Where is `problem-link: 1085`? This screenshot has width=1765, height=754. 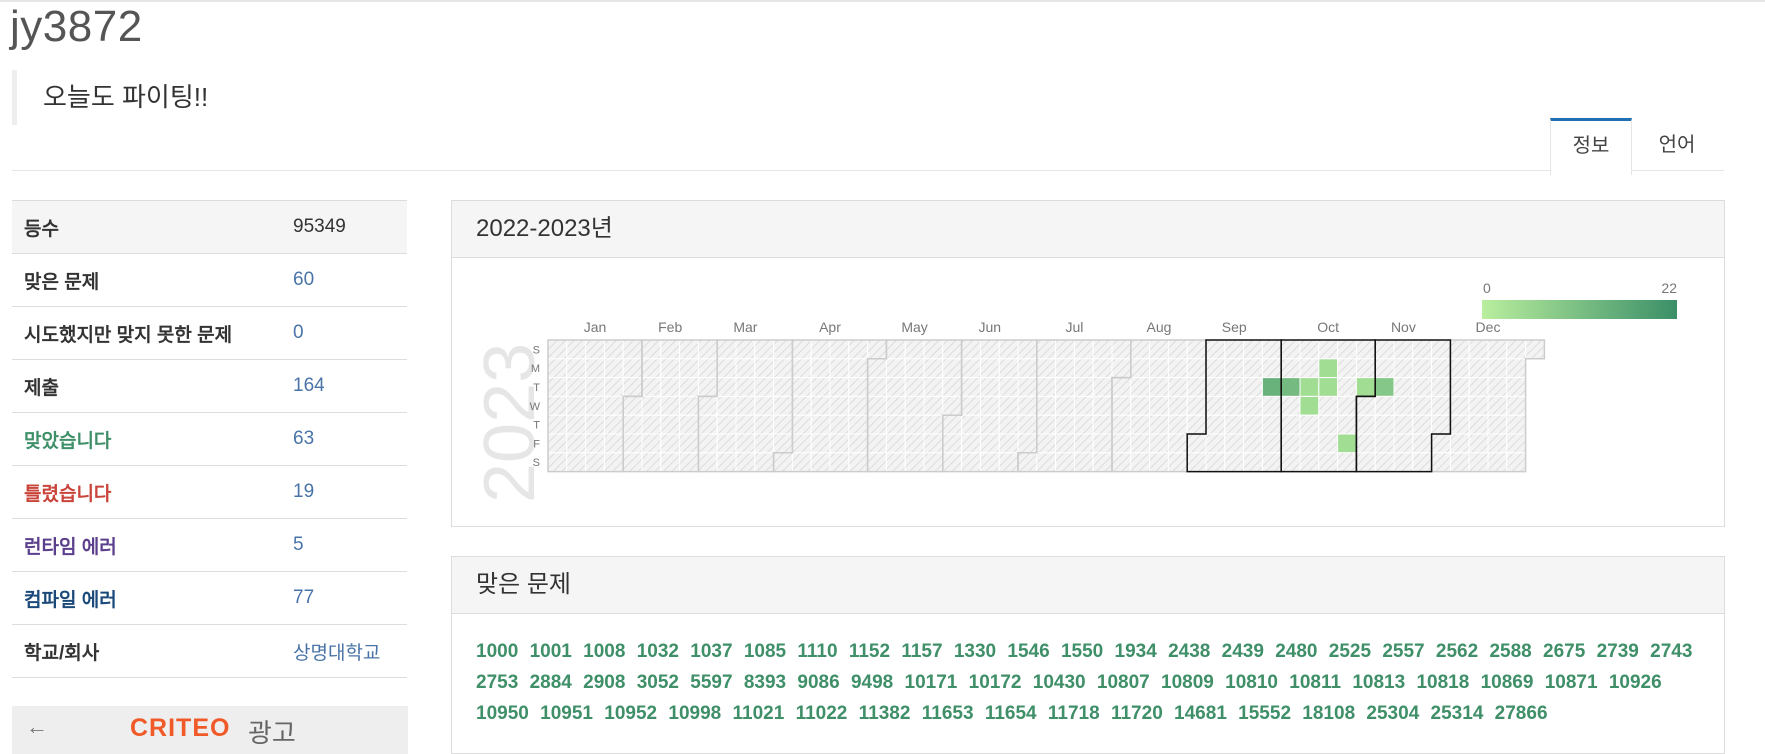 problem-link: 1085 is located at coordinates (765, 651).